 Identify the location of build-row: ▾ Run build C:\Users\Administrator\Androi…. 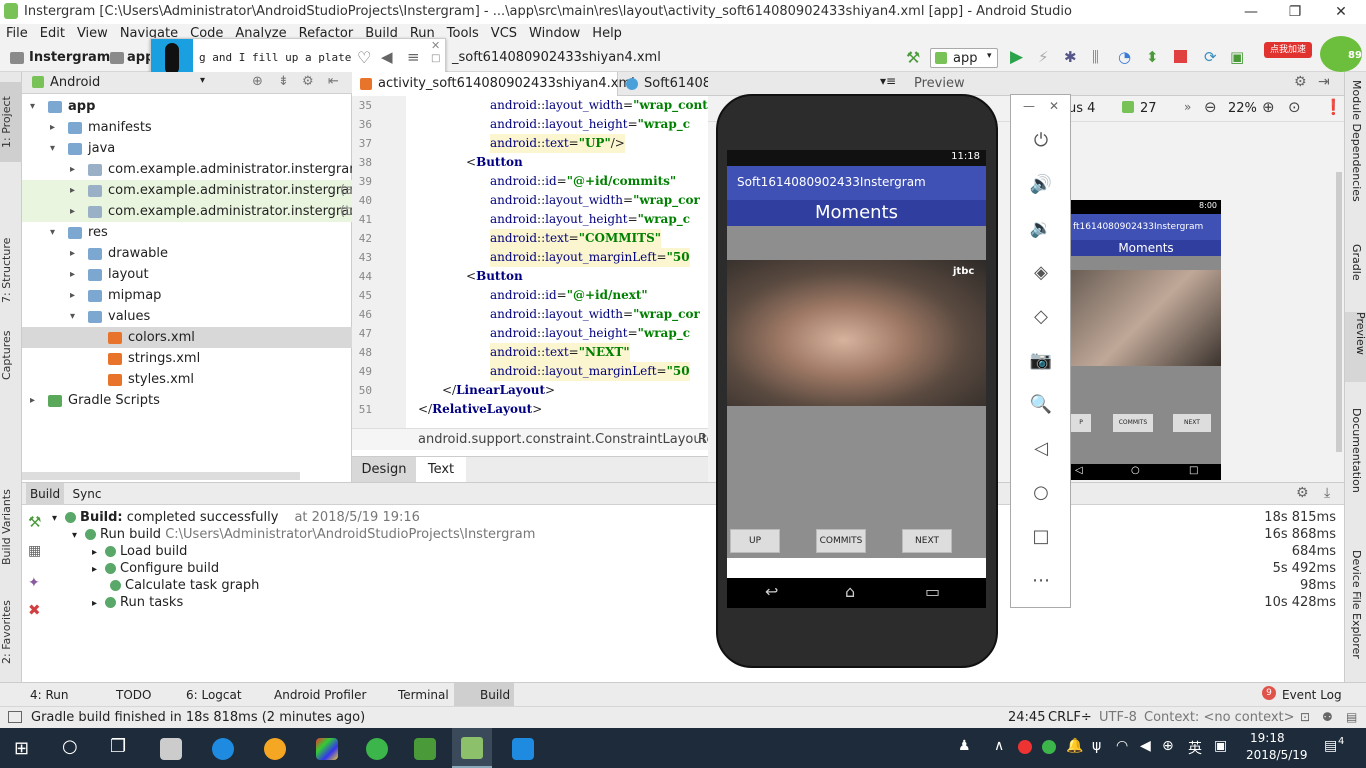
(707, 534).